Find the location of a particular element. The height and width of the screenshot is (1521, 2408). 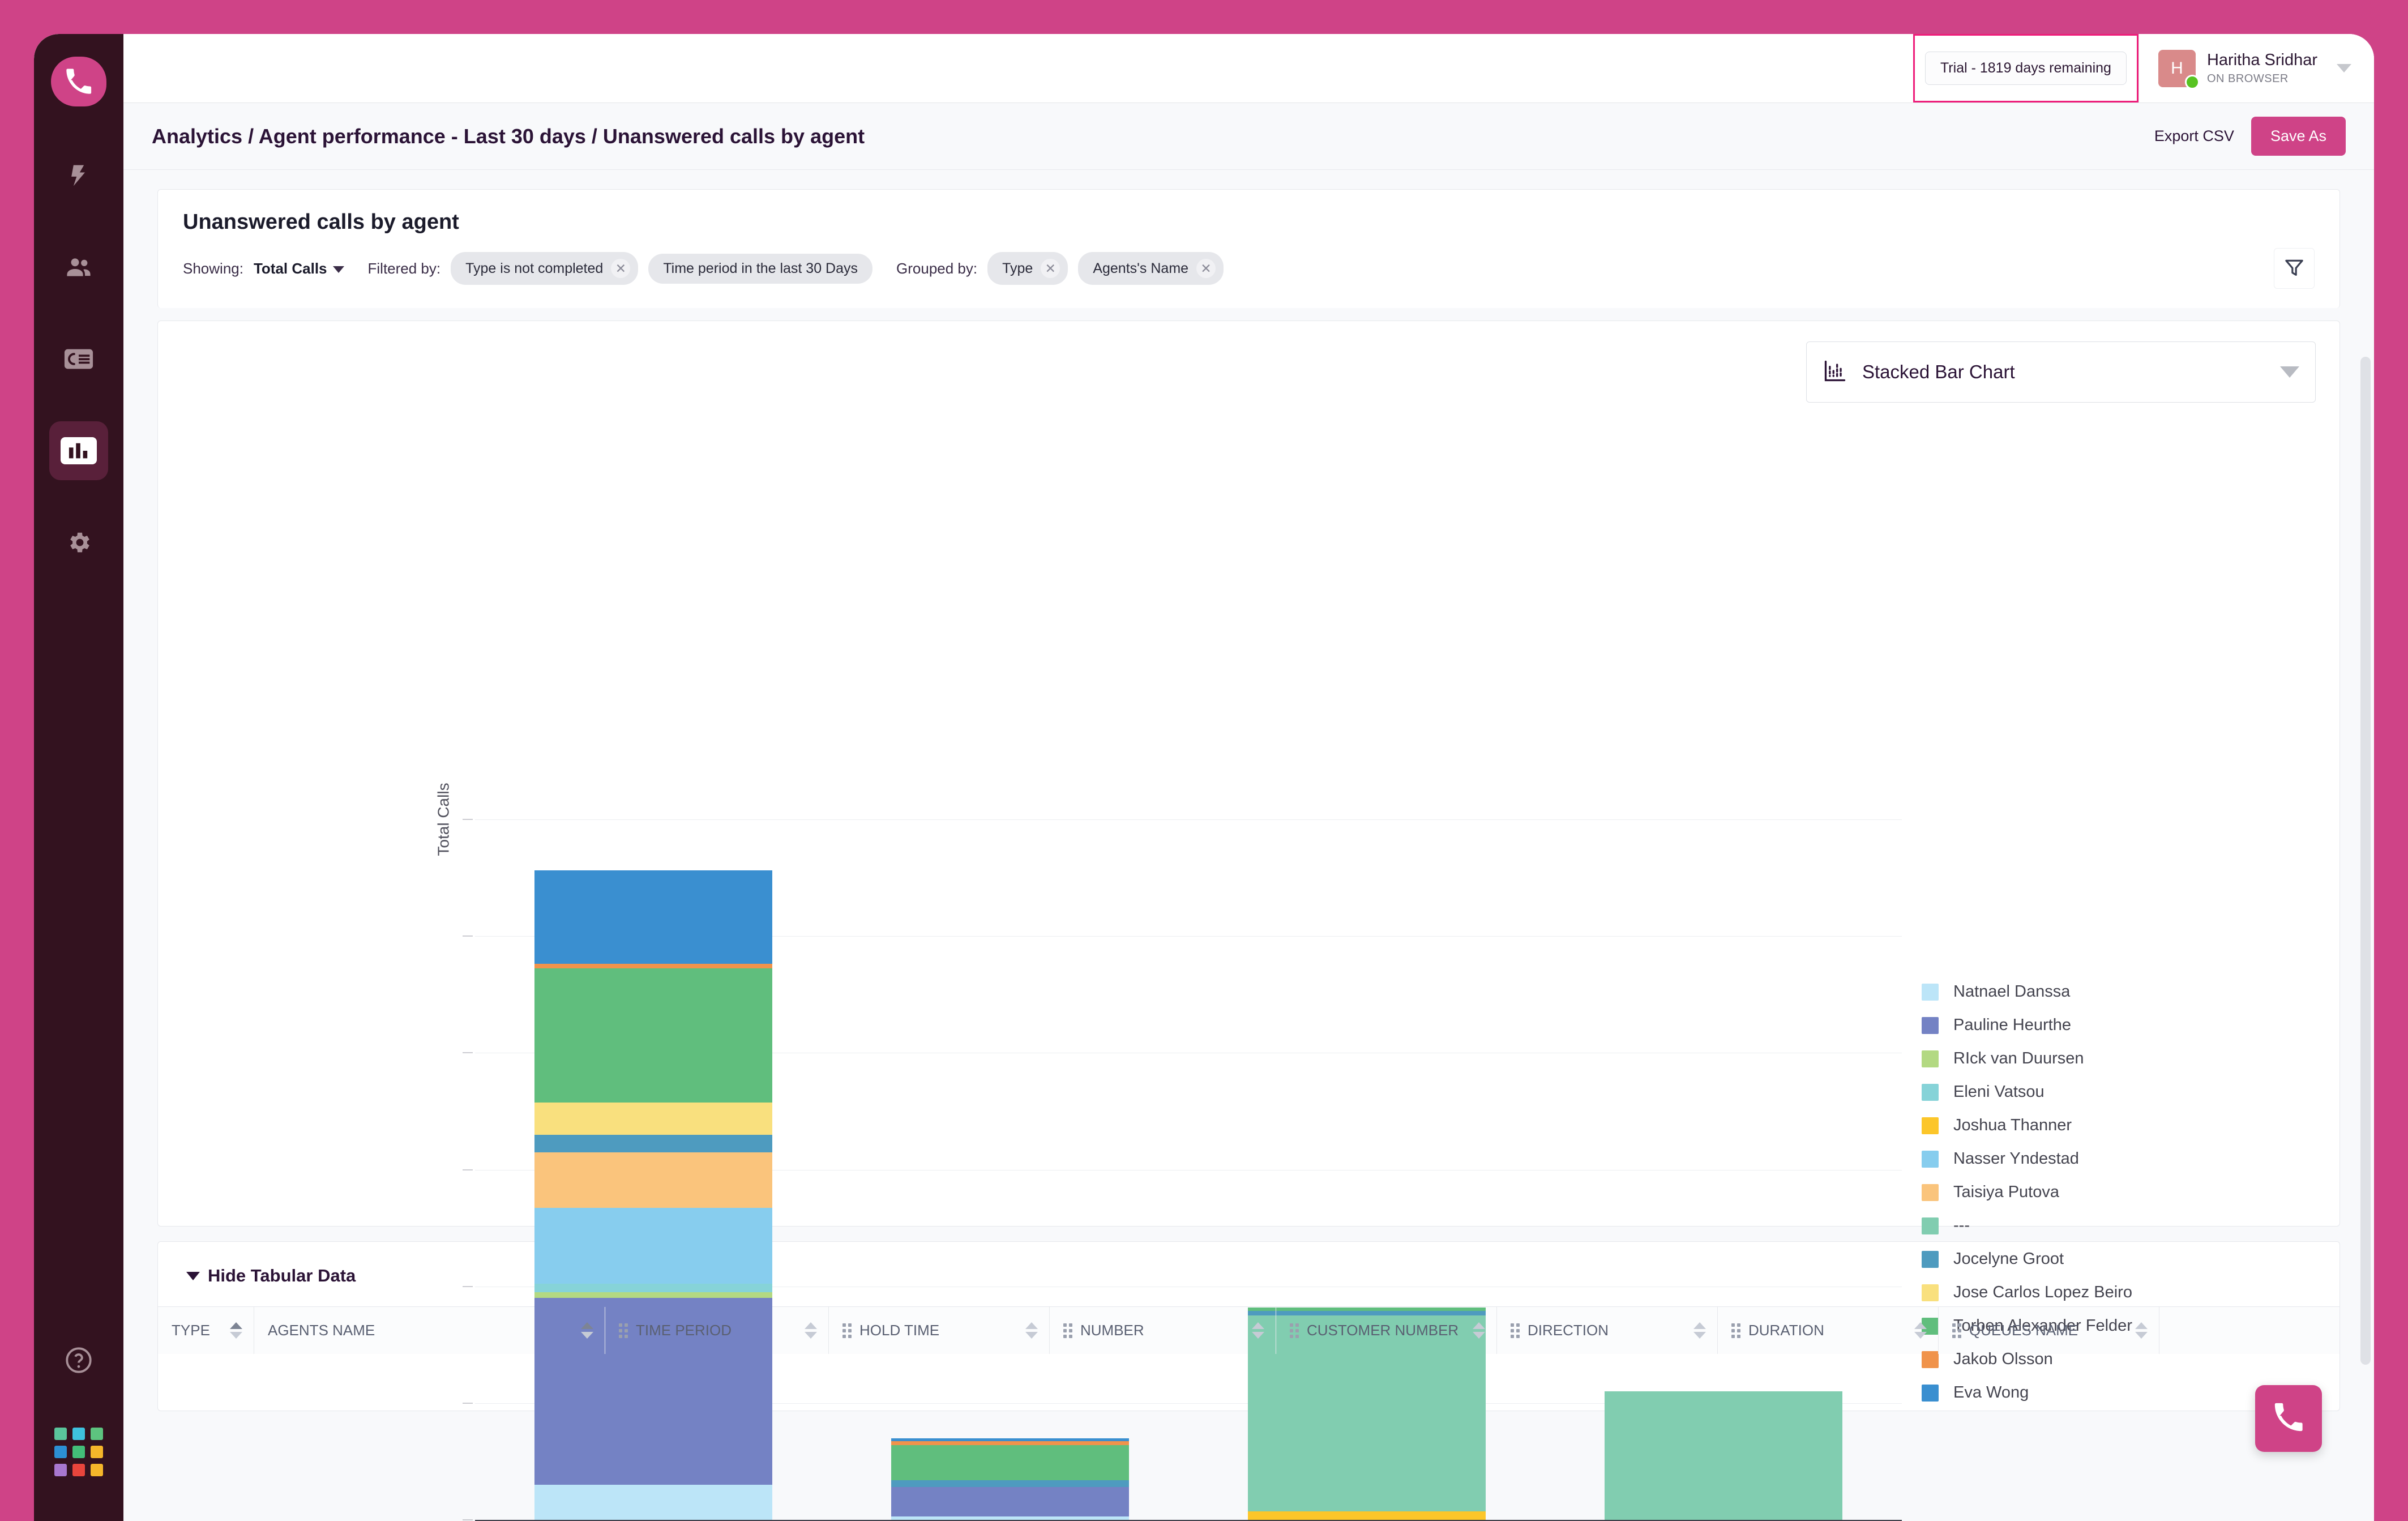

table-column-header: NUMBER is located at coordinates (1163, 1330).